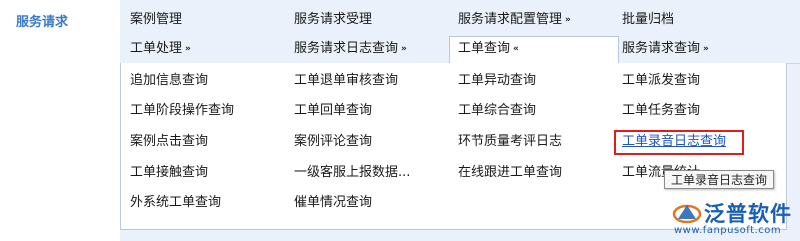 This screenshot has height=241, width=800. I want to click on dropdown-item-external-ticket-query: 外系统工单查询, so click(175, 203).